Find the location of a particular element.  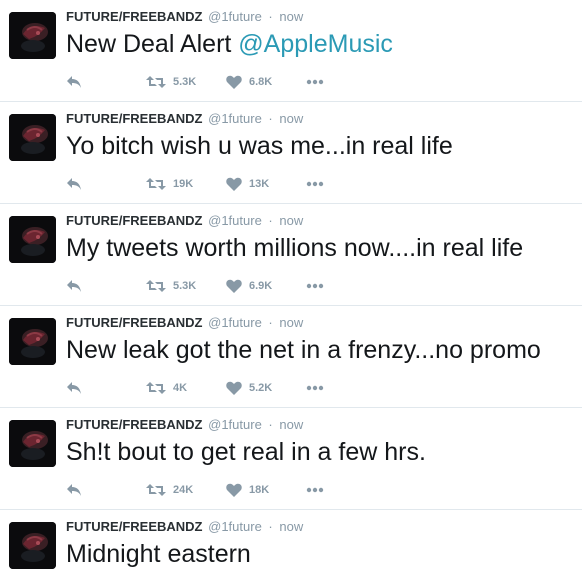

like-count: 18K is located at coordinates (259, 490).